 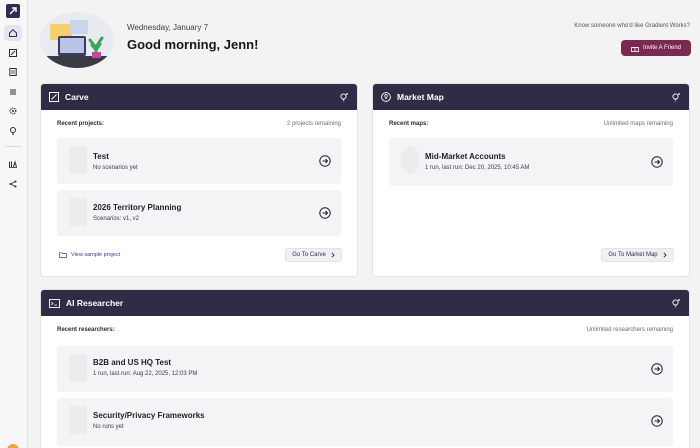 I want to click on project-name: 2026 Territory Planning, so click(x=137, y=207).